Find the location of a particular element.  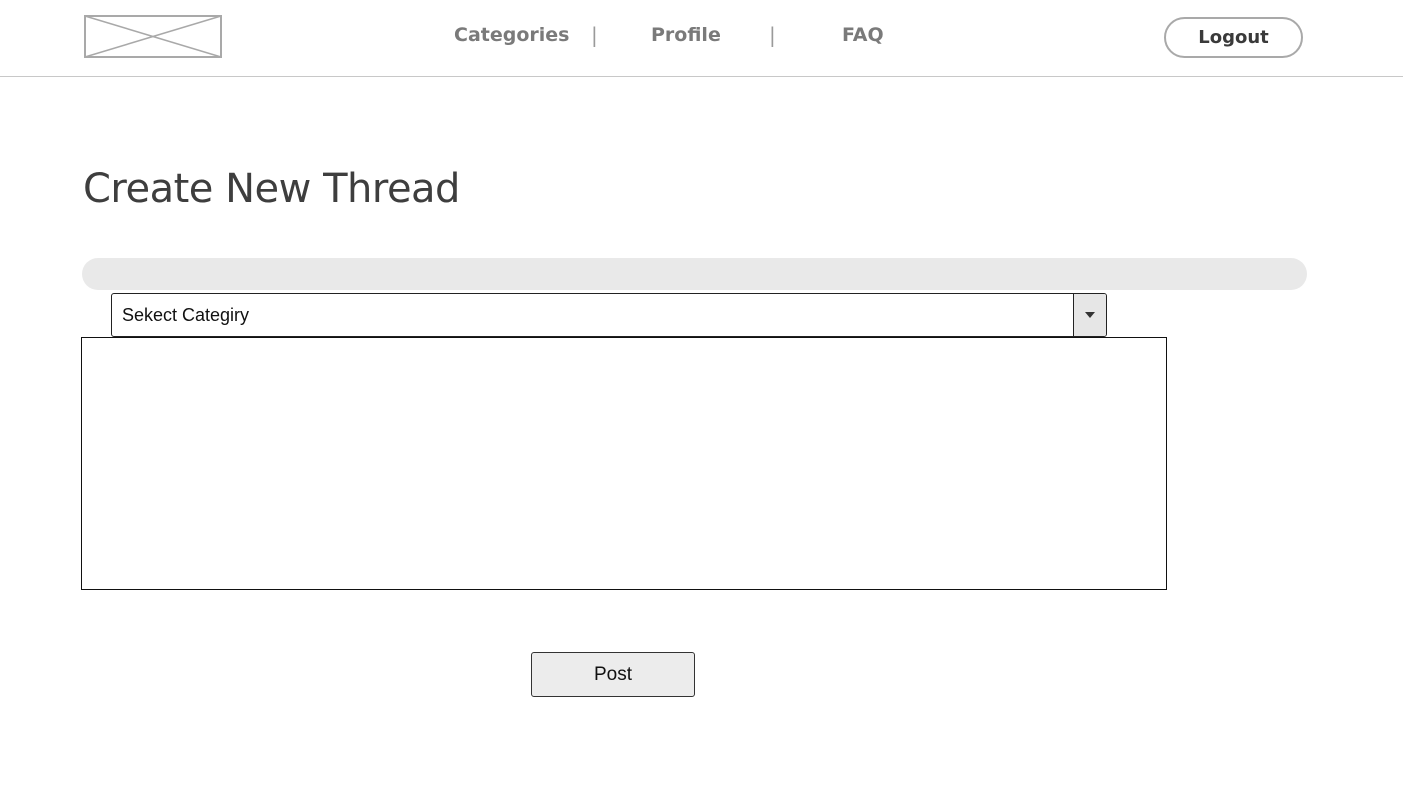

nav-link-categories: Categories is located at coordinates (511, 35).